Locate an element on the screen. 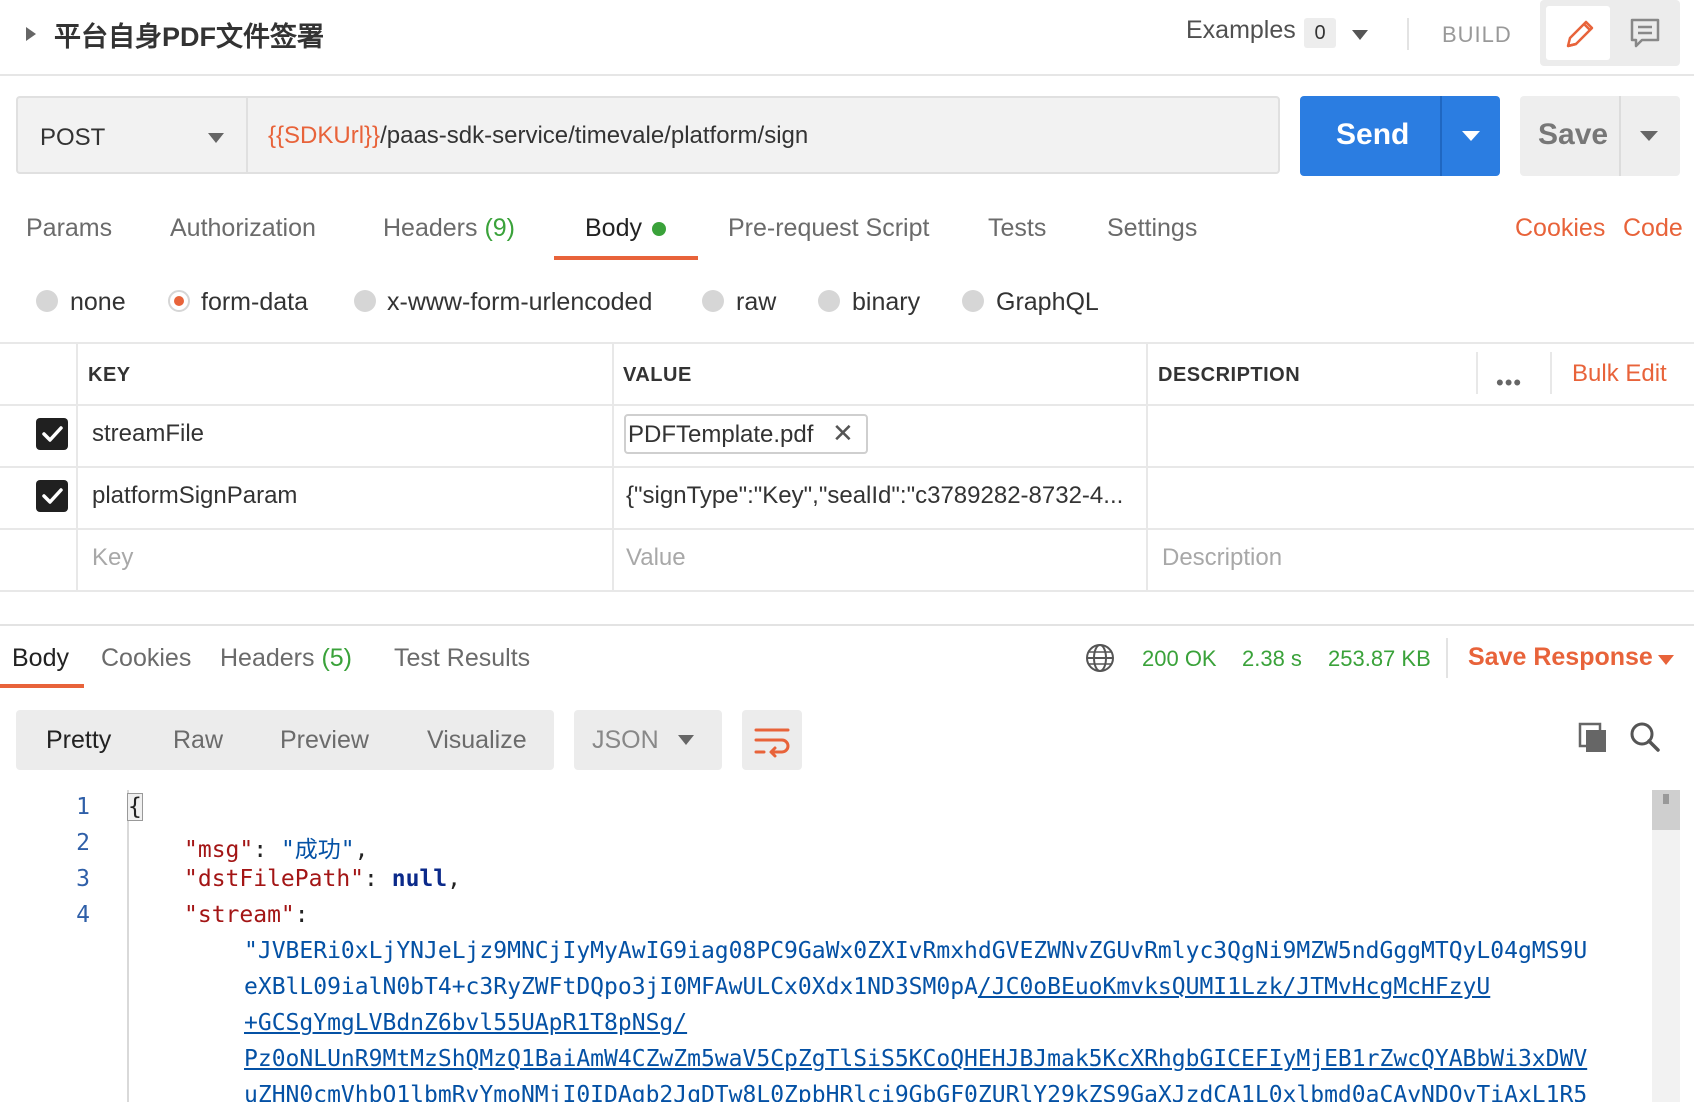  radio-label-raw: raw is located at coordinates (756, 302).